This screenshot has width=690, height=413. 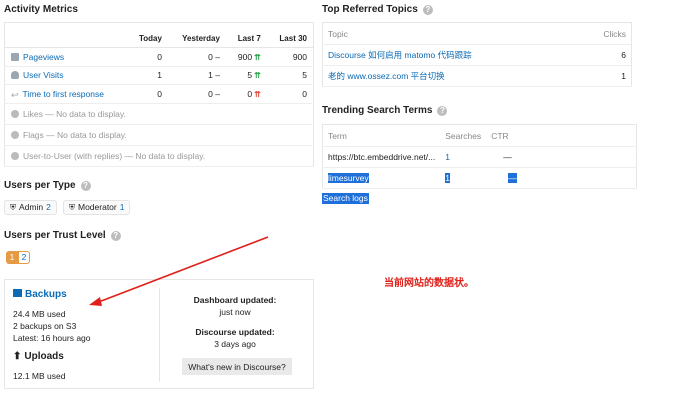 I want to click on annotation-arrow, so click(x=179, y=271).